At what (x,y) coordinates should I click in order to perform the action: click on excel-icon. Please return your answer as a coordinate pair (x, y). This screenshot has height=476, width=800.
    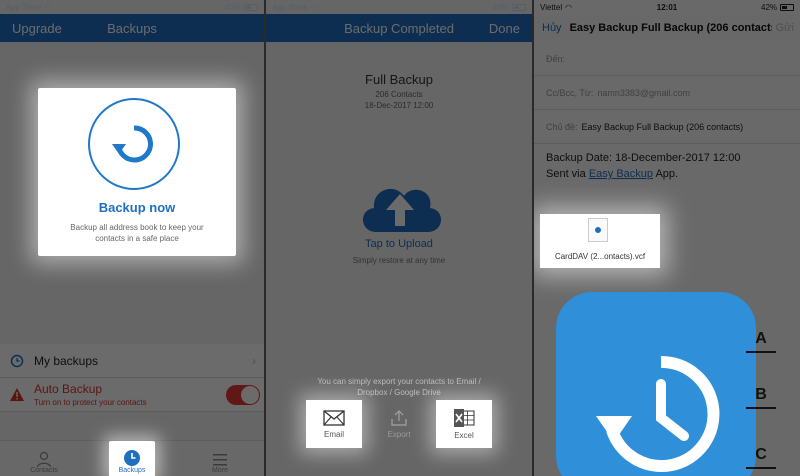
    Looking at the image, I should click on (464, 417).